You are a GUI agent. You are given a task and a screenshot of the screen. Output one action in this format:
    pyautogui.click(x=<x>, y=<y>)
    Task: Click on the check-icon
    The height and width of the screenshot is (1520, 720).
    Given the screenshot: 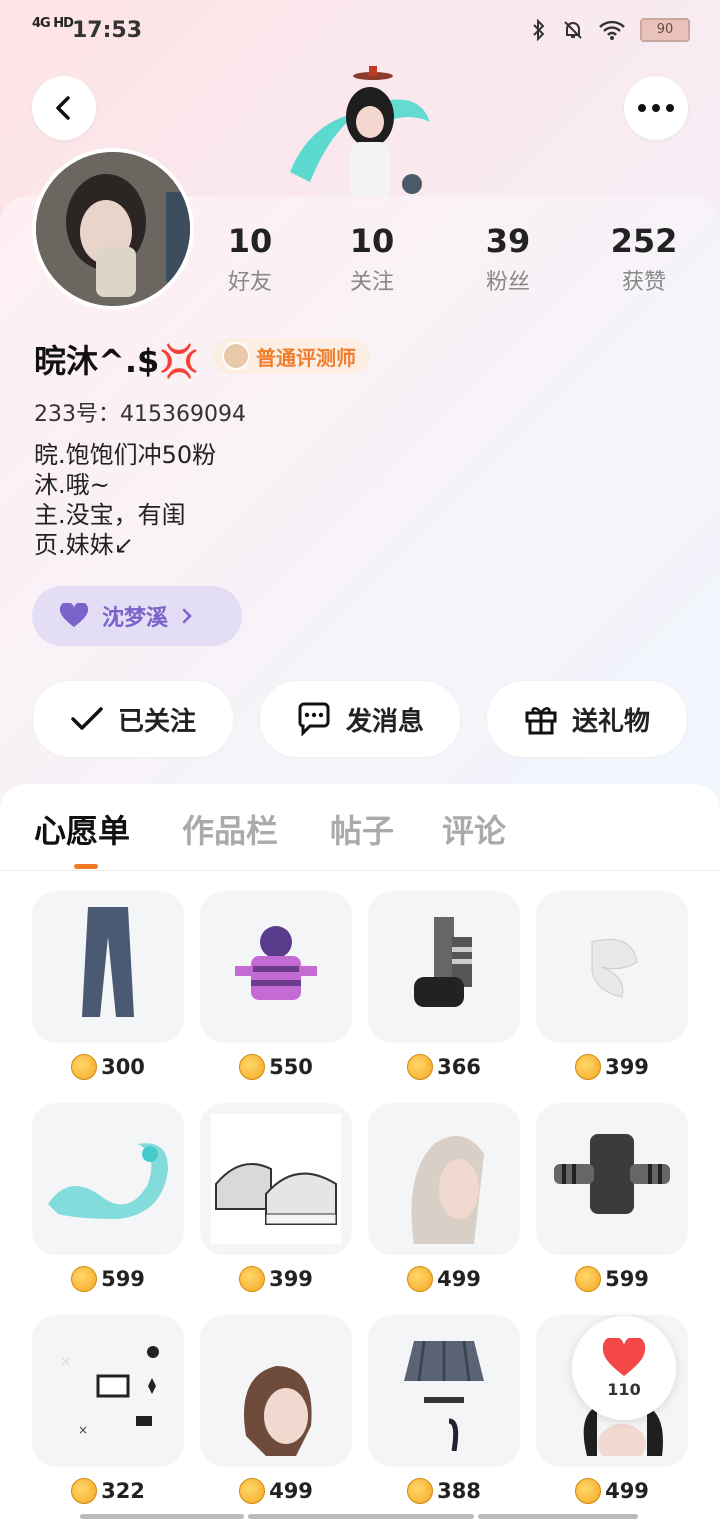 What is the action you would take?
    pyautogui.click(x=87, y=718)
    